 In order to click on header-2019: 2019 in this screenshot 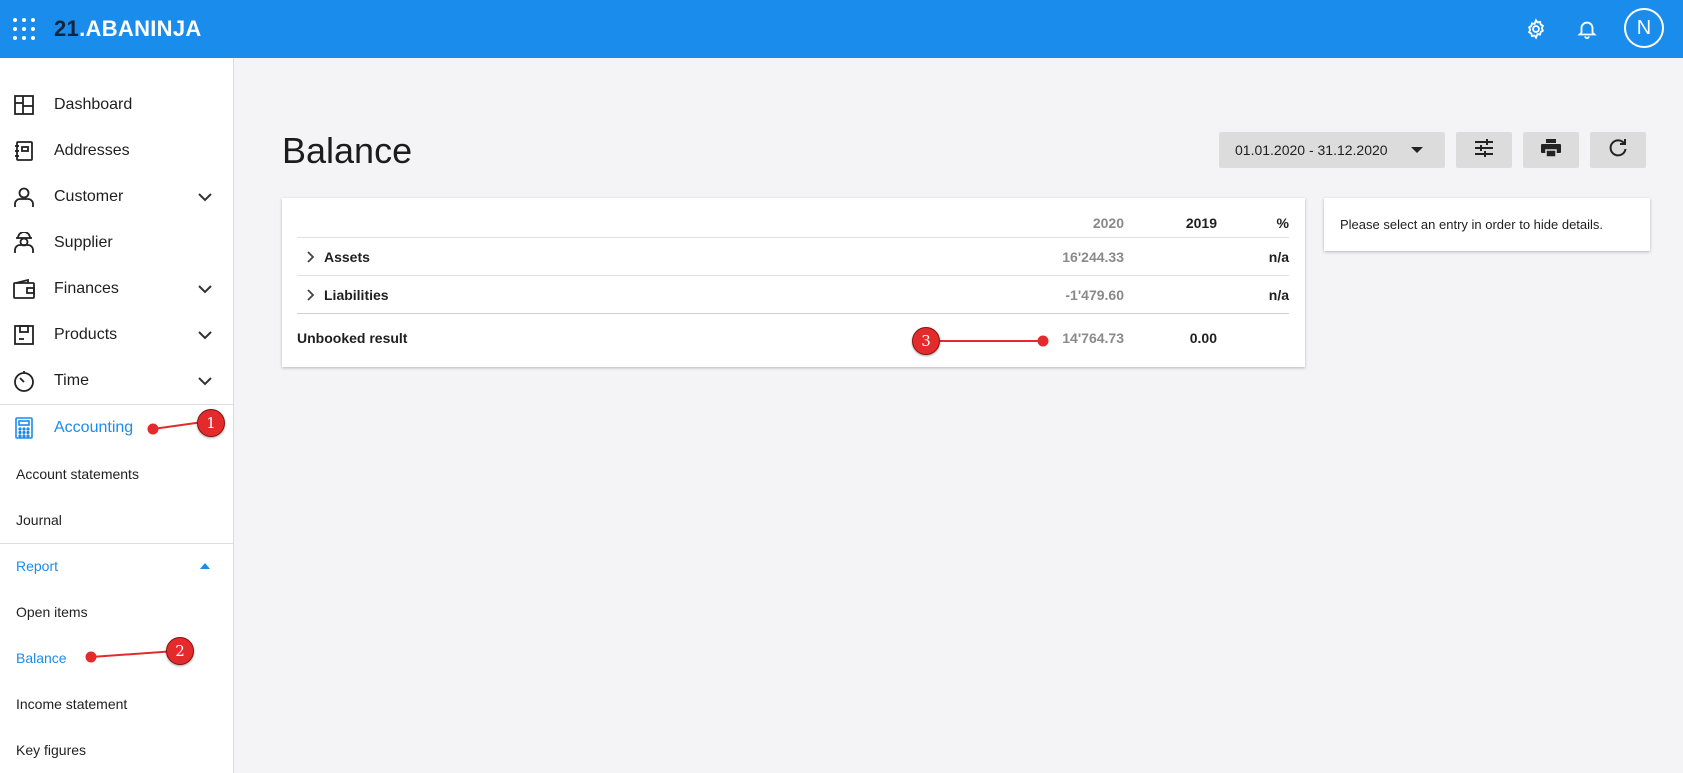, I will do `click(1201, 222)`.